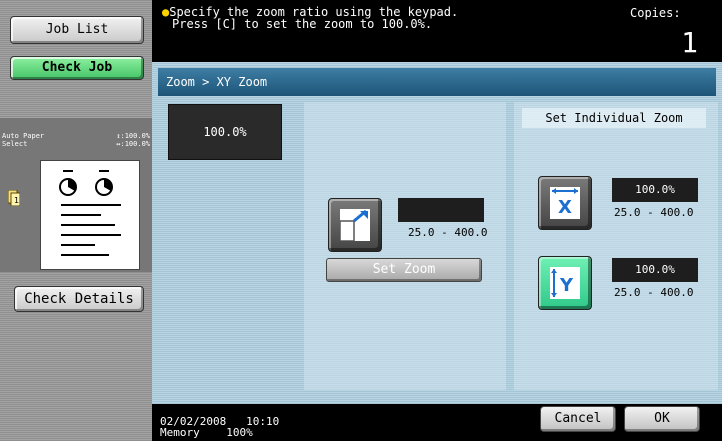  I want to click on ok-button: OK, so click(662, 419).